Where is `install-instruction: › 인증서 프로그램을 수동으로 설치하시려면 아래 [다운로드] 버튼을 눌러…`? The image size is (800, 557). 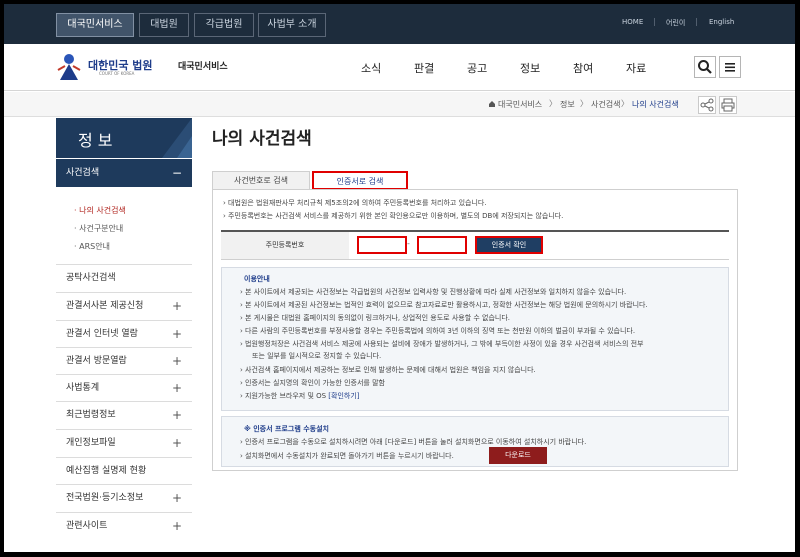
install-instruction: › 인증서 프로그램을 수동으로 설치하시려면 아래 [다운로드] 버튼을 눌러… is located at coordinates (413, 442).